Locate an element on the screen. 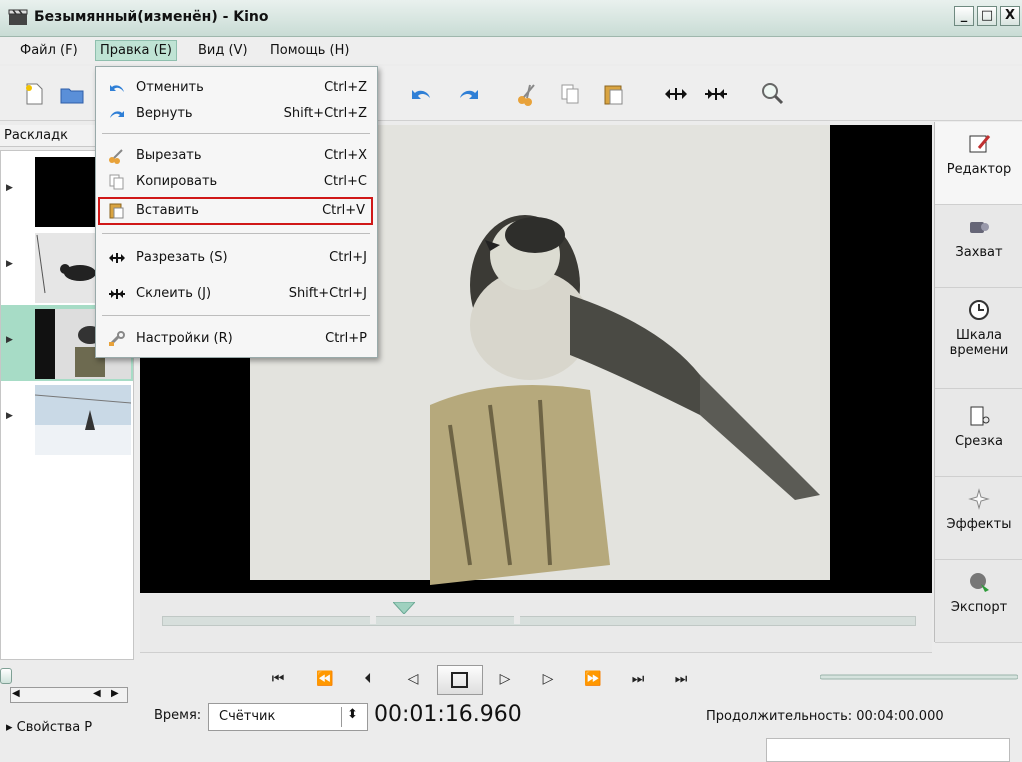 This screenshot has width=1022, height=762. properties-label: Свойства Р is located at coordinates (54, 727).